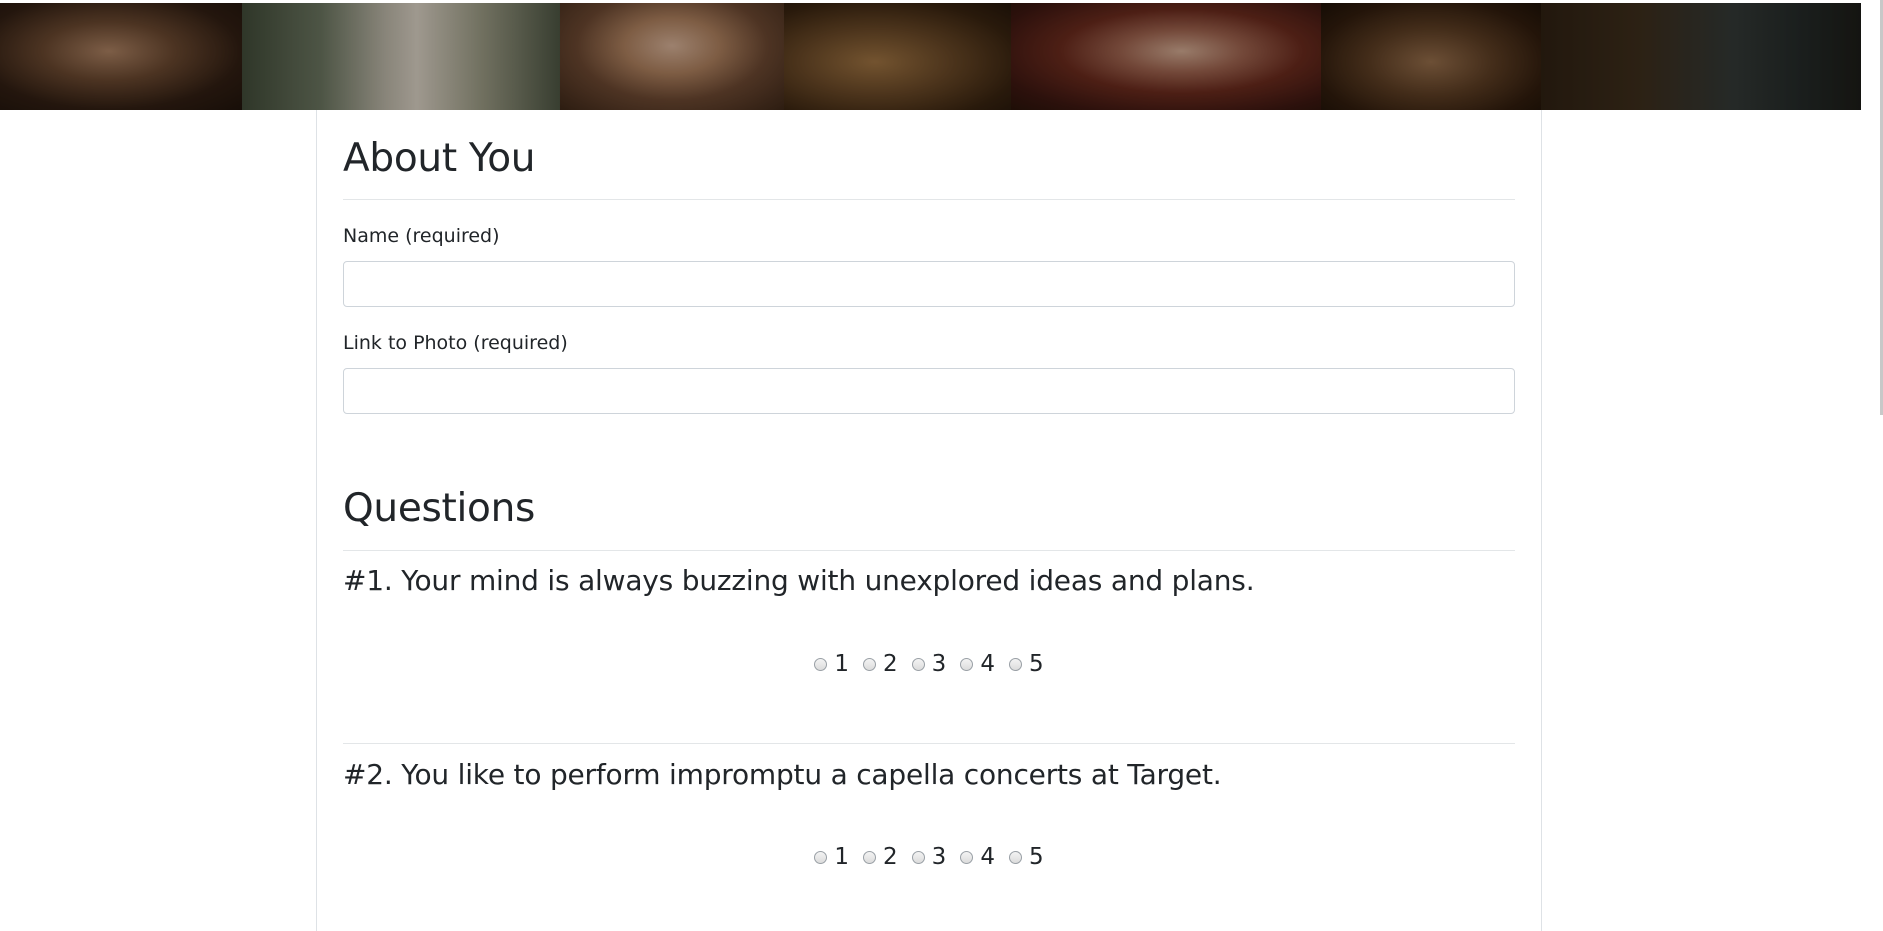  Describe the element at coordinates (1026, 664) in the screenshot. I see `question-1-option-5: 5` at that location.